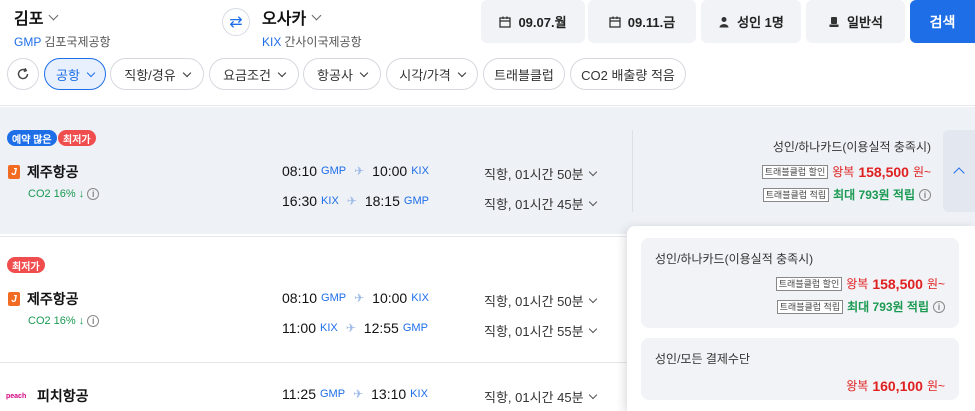  I want to click on filter-label: 직항/경유, so click(150, 75).